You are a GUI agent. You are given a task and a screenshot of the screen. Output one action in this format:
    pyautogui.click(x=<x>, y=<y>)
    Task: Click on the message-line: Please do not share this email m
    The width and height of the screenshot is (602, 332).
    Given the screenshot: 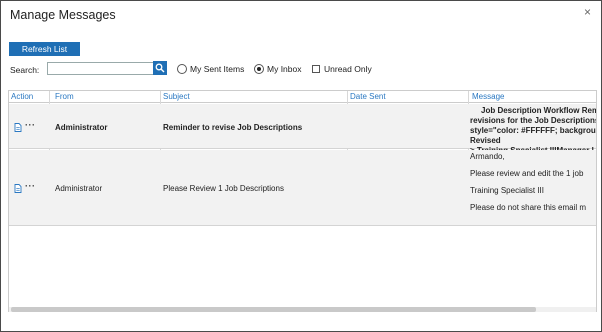 What is the action you would take?
    pyautogui.click(x=528, y=207)
    